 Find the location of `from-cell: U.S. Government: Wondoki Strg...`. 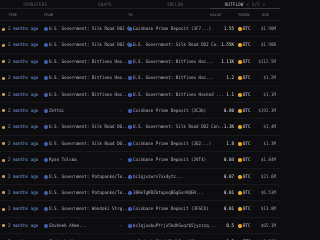

from-cell: U.S. Government: Wondoki Strg... is located at coordinates (87, 208).